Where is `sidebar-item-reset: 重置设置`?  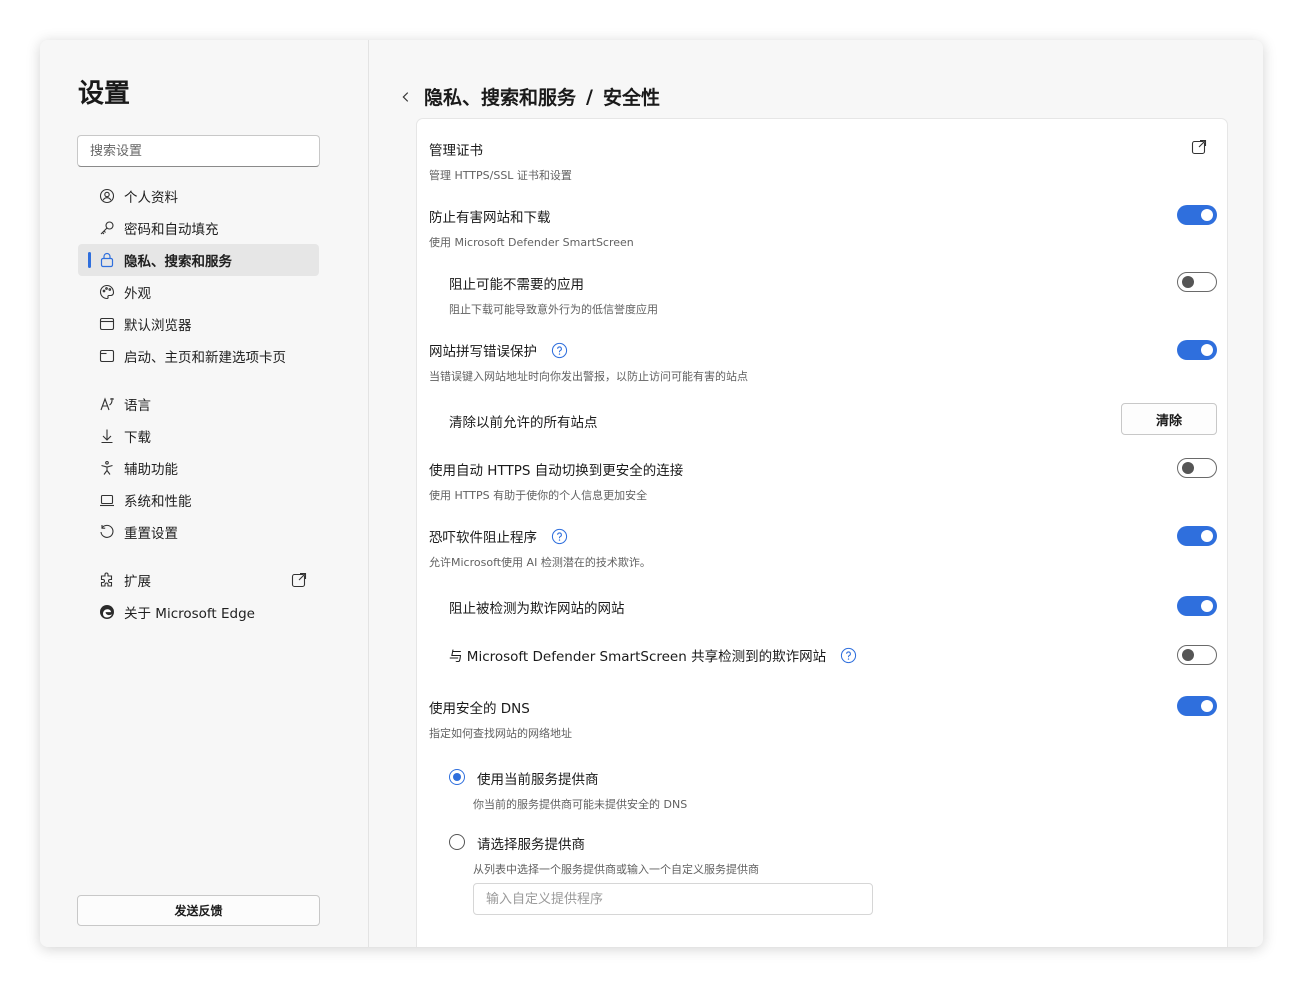
sidebar-item-reset: 重置设置 is located at coordinates (198, 532).